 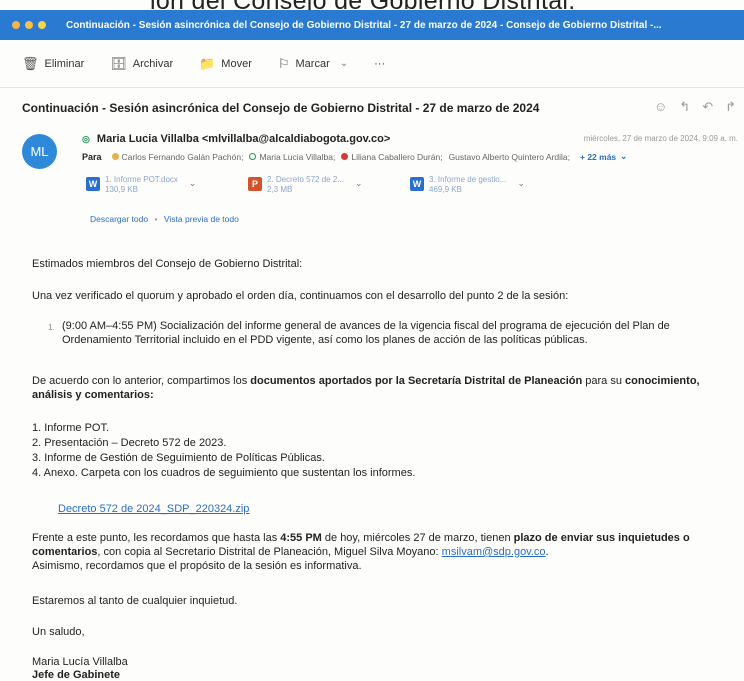 I want to click on to-label: Para, so click(x=92, y=156).